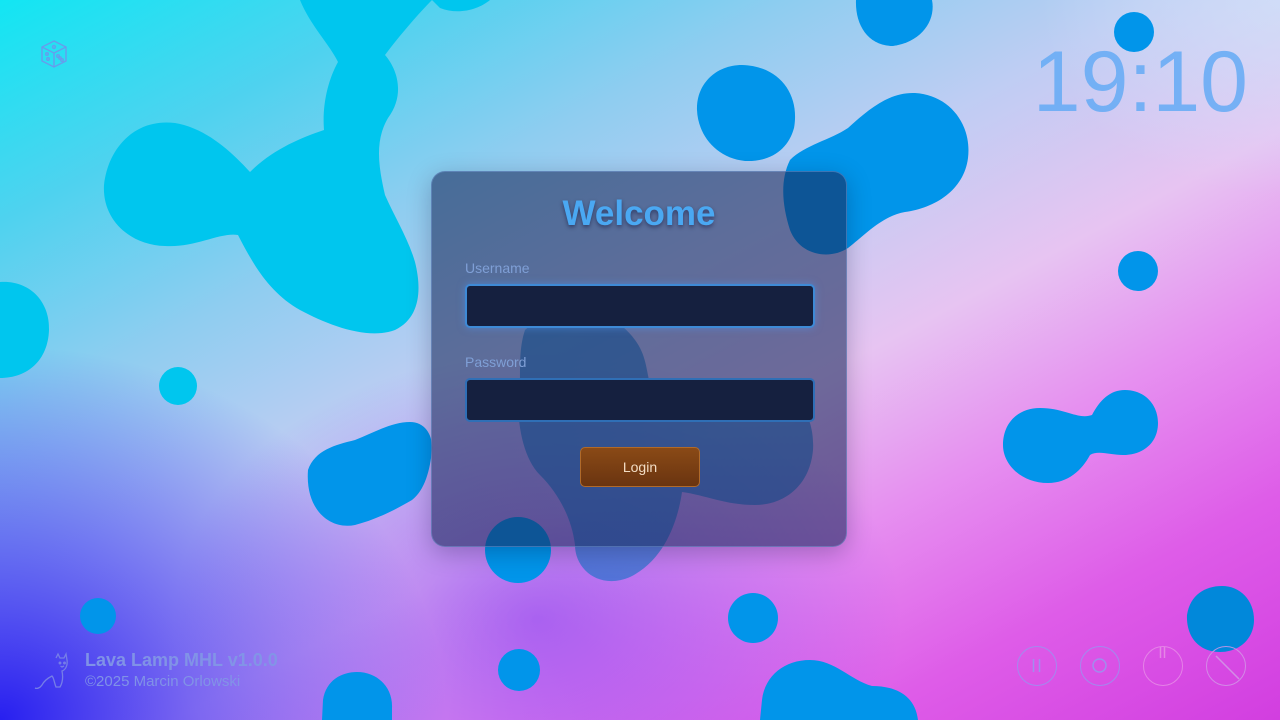 Image resolution: width=1280 pixels, height=720 pixels. I want to click on app-name: Lava Lamp MHL v1.0.0, so click(181, 660).